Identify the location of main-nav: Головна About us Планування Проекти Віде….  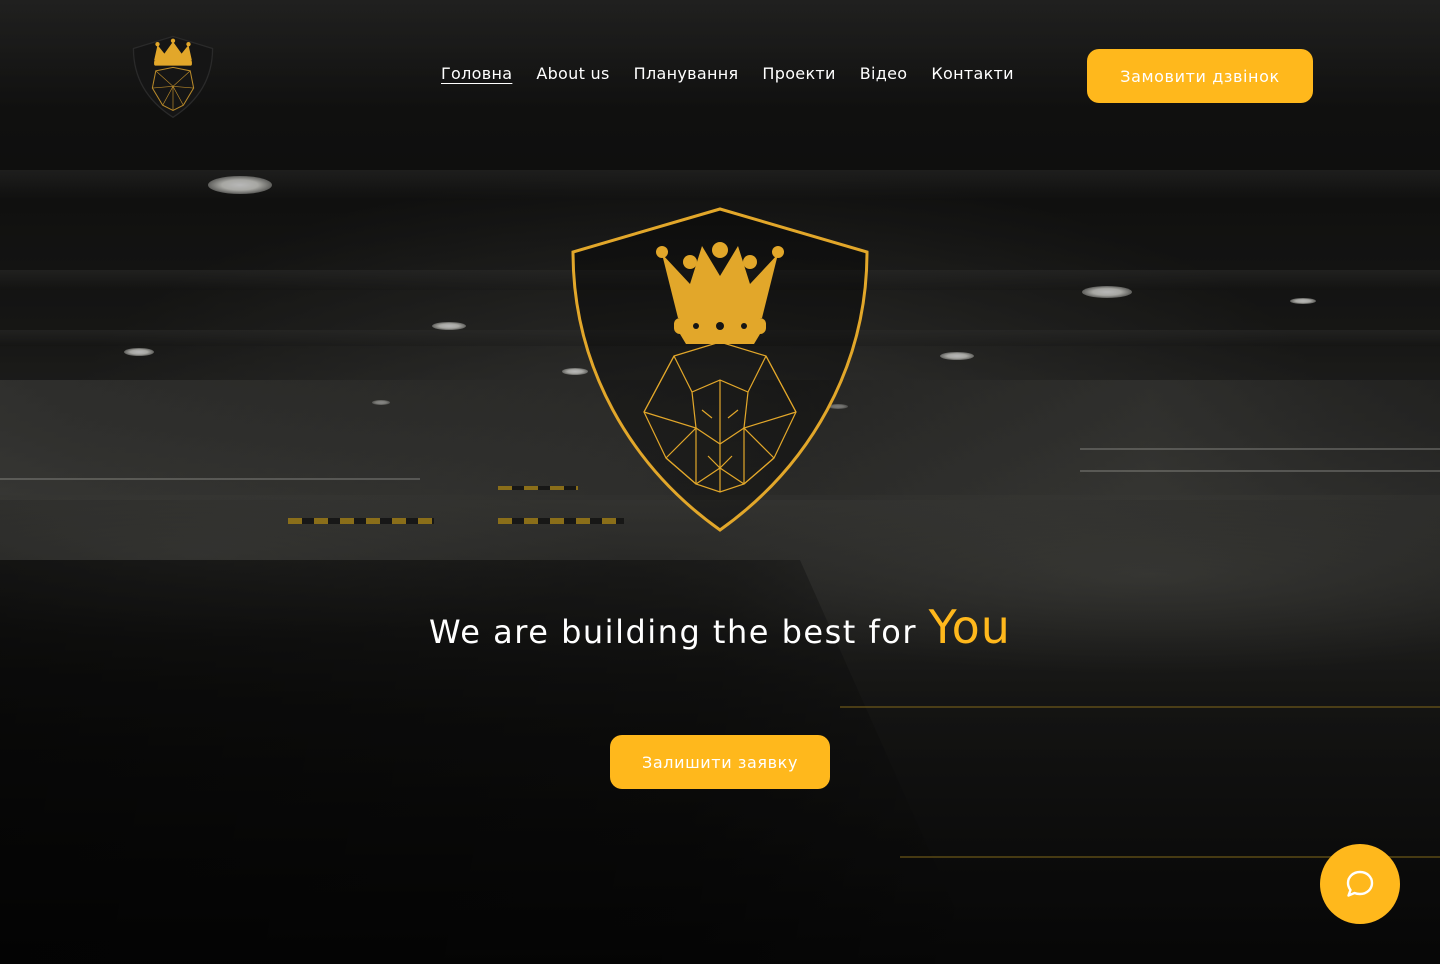
(727, 73).